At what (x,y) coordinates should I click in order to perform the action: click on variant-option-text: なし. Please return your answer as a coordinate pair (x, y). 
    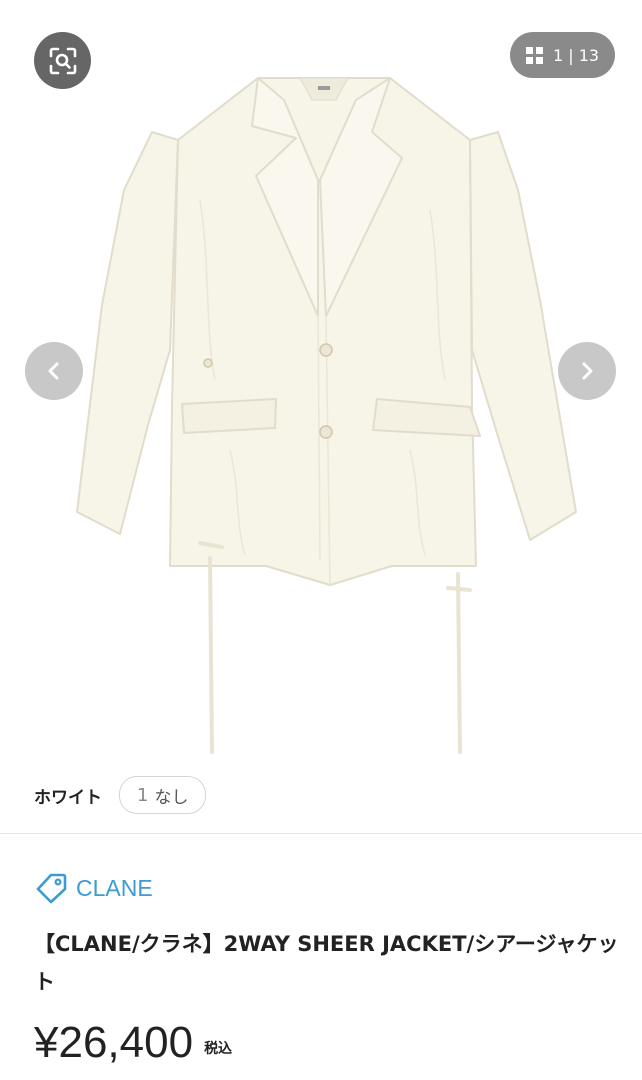
    Looking at the image, I should click on (171, 797).